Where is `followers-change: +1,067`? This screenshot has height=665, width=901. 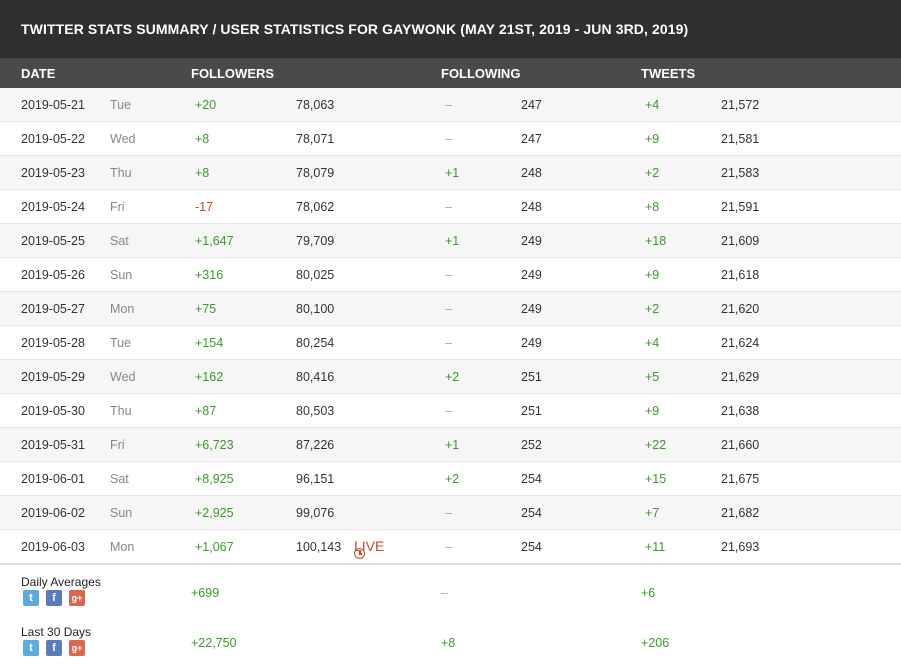
followers-change: +1,067 is located at coordinates (214, 547).